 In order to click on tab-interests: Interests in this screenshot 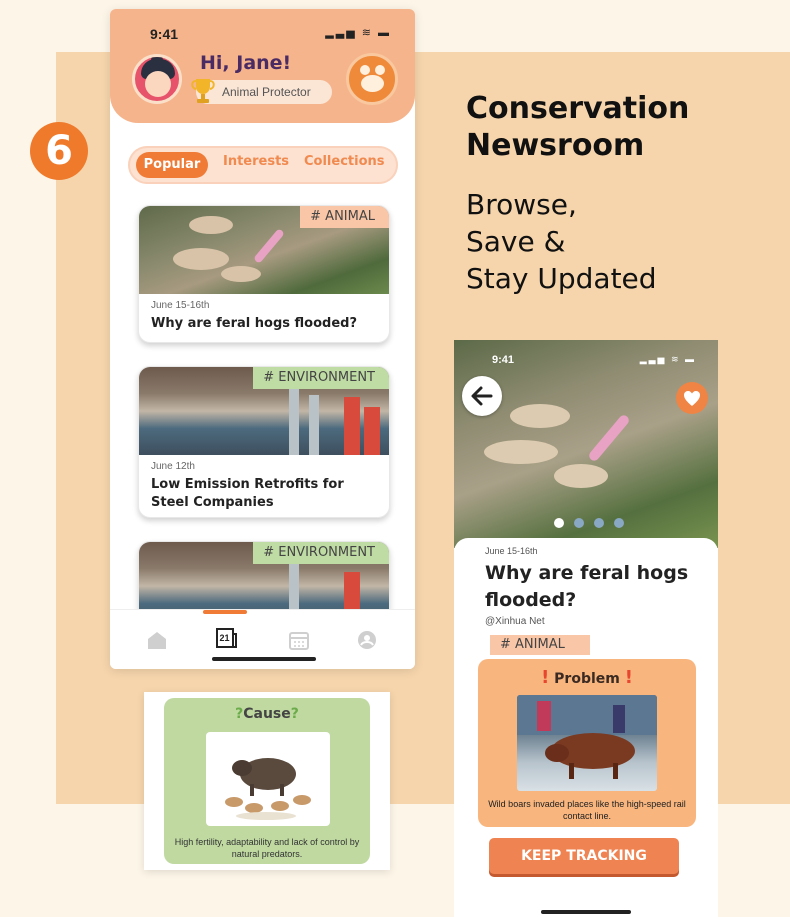, I will do `click(256, 161)`.